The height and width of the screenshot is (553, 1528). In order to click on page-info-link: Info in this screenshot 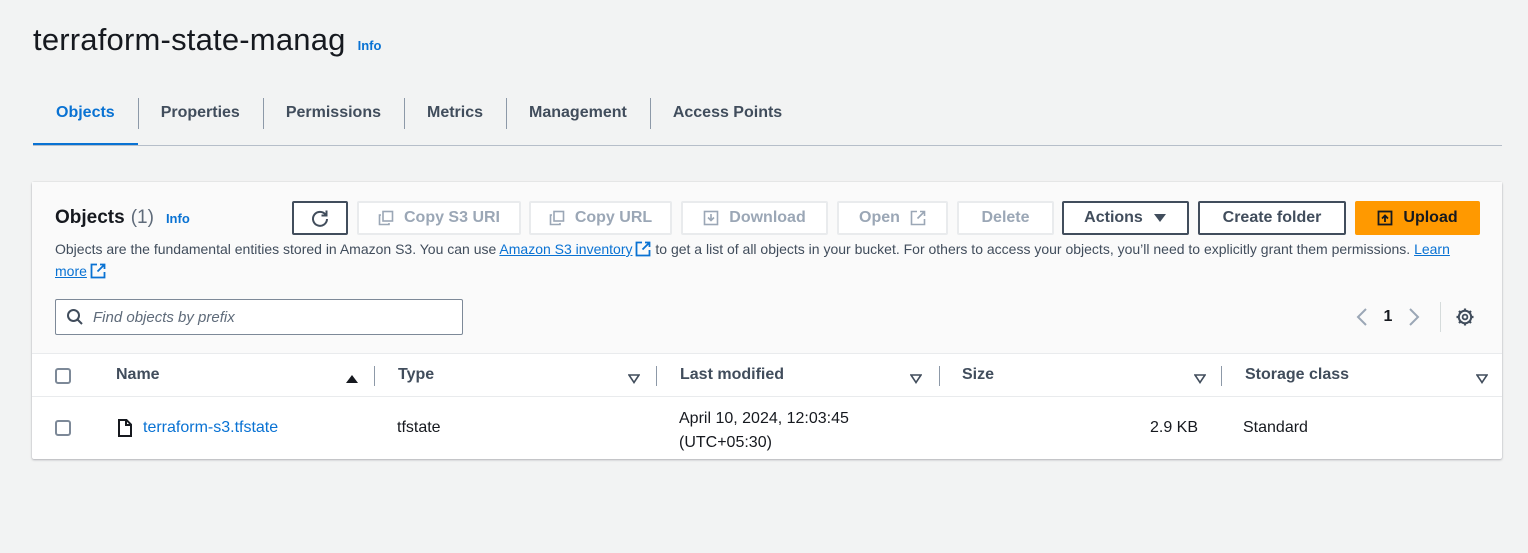, I will do `click(370, 45)`.